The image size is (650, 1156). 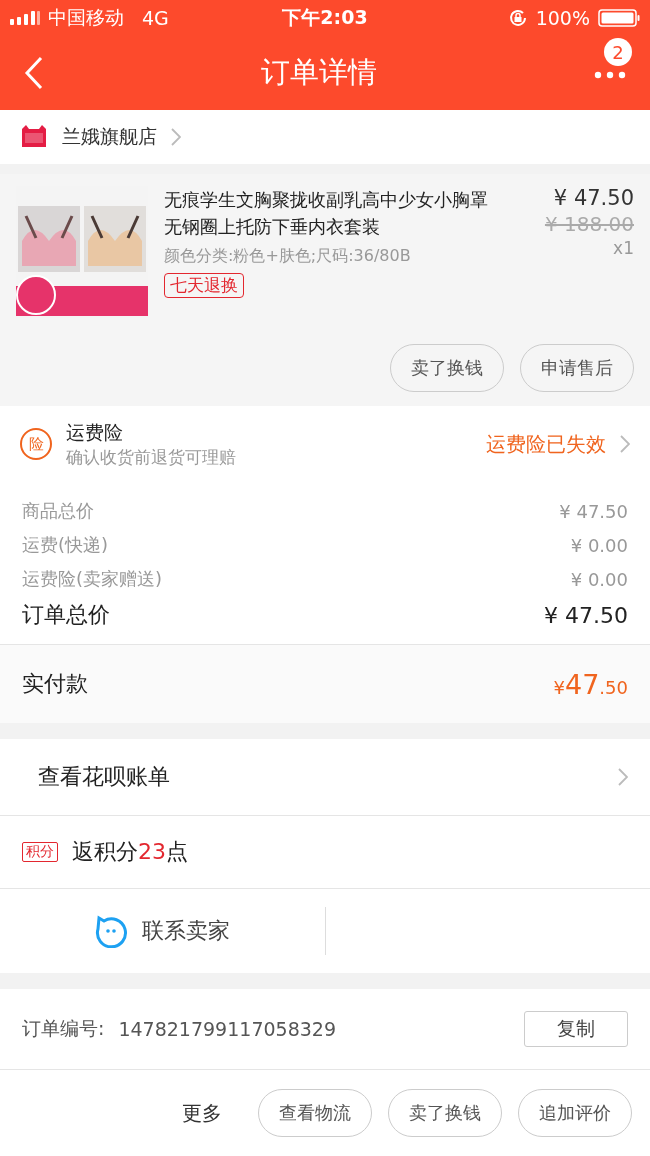 I want to click on back-icon, so click(x=34, y=73).